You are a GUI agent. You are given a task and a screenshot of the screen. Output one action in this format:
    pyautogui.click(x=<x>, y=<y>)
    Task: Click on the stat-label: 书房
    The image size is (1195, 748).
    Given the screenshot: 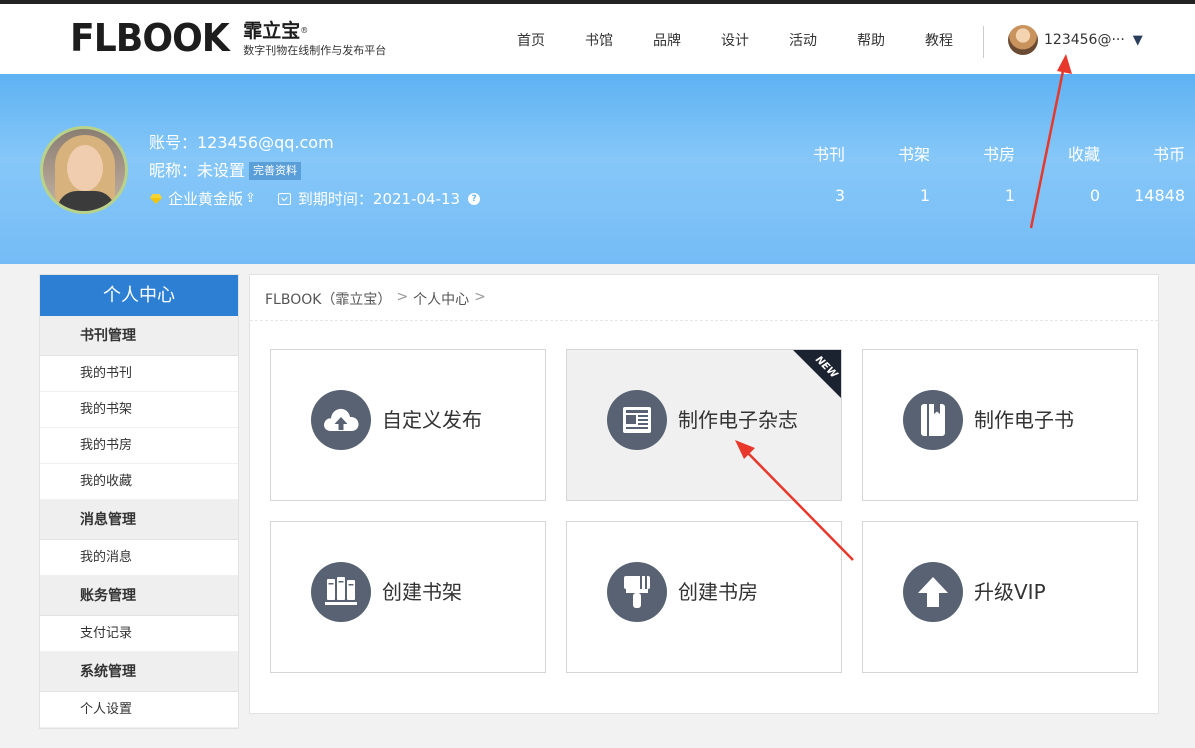 What is the action you would take?
    pyautogui.click(x=998, y=154)
    